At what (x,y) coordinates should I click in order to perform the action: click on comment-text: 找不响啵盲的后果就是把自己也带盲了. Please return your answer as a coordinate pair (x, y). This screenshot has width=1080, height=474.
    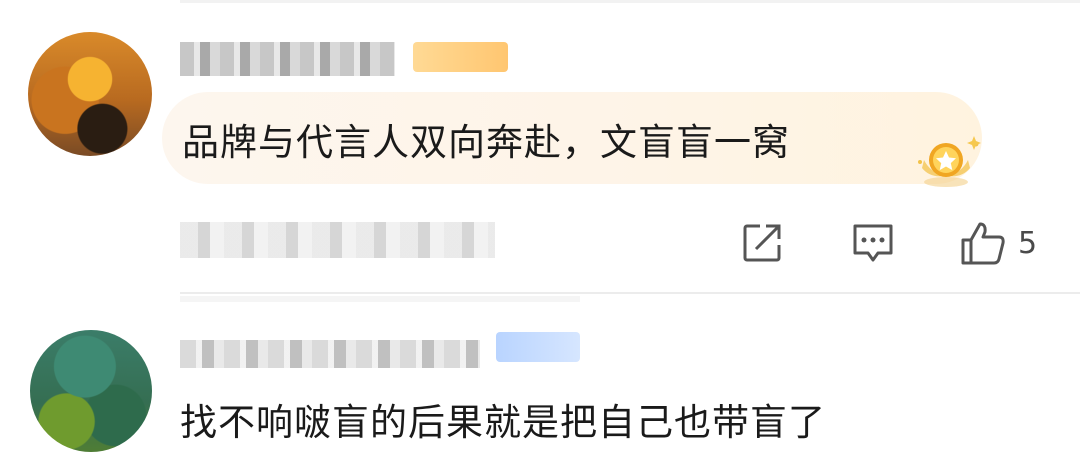
    Looking at the image, I should click on (503, 422).